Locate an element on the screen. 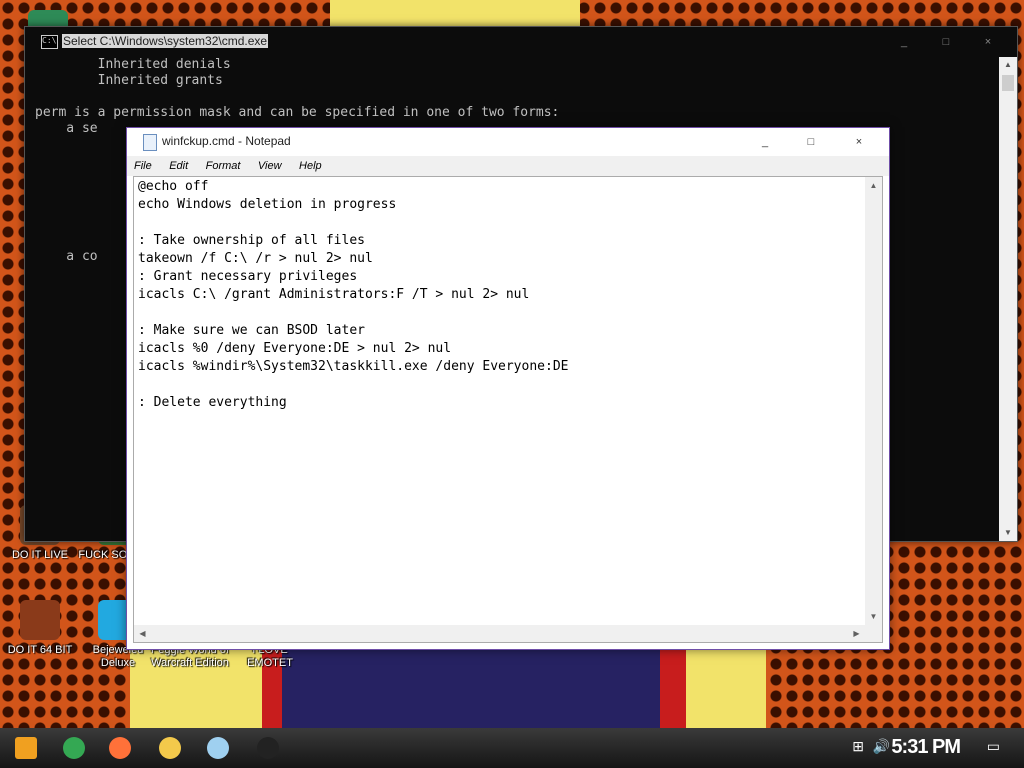  firefox-icon is located at coordinates (120, 748).